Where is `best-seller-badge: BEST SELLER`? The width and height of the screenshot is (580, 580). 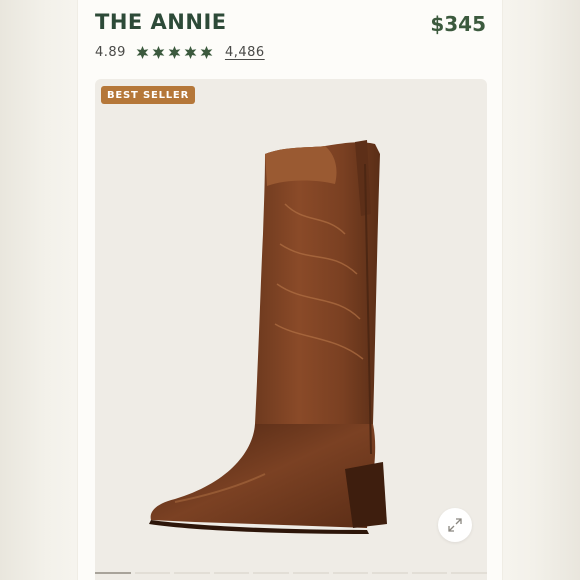
best-seller-badge: BEST SELLER is located at coordinates (148, 95).